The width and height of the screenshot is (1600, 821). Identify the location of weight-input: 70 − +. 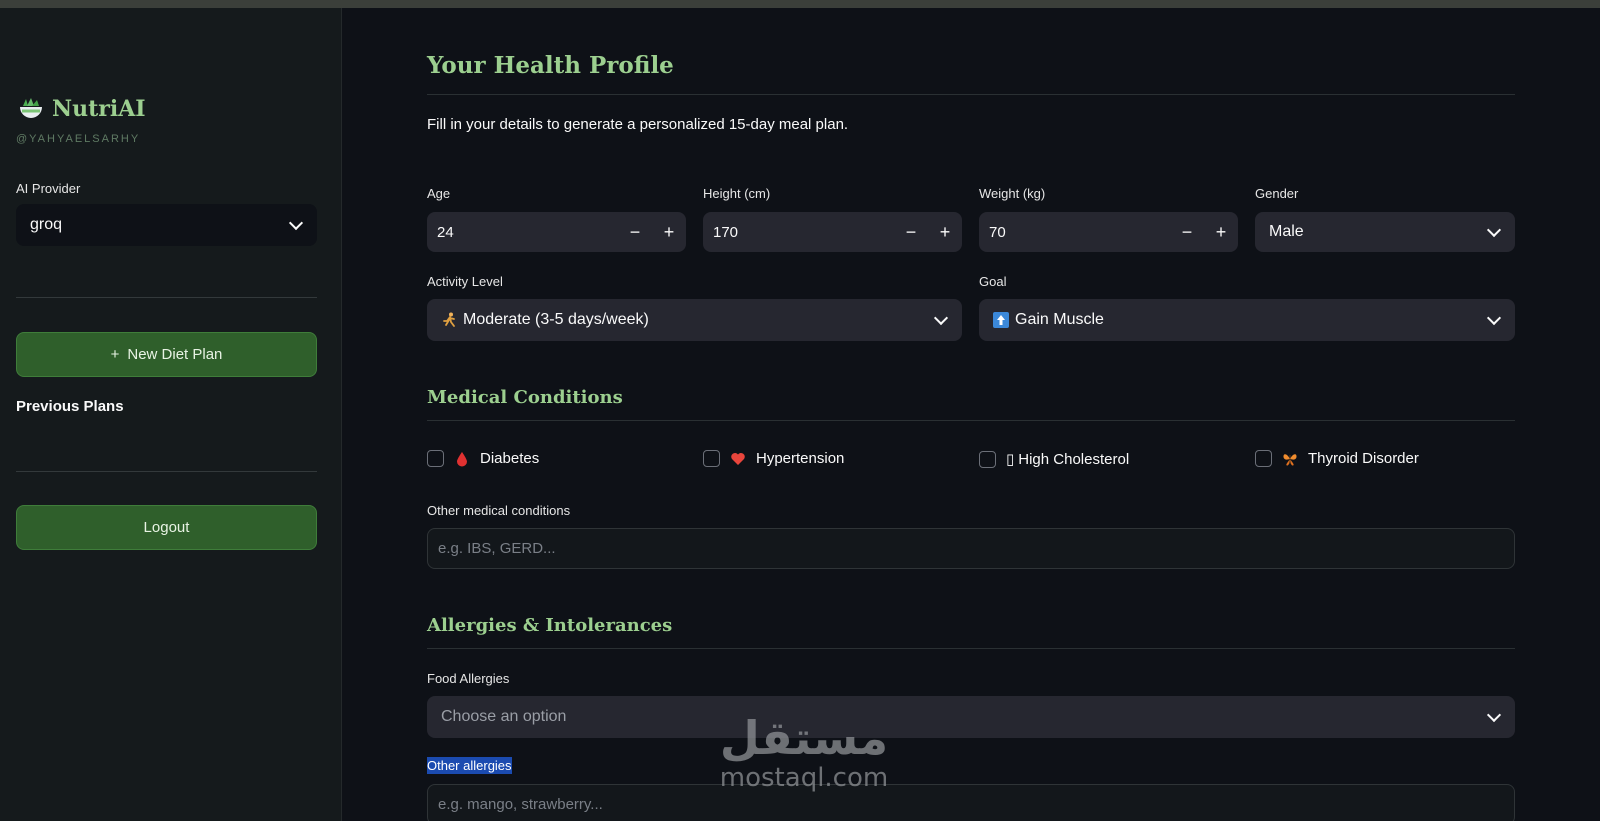
(1108, 232).